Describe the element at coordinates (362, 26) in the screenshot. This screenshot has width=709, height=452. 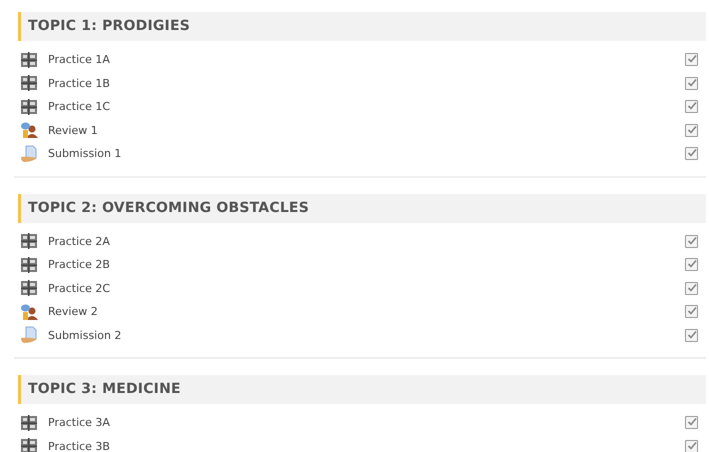
I see `topic-heading: TOPIC 1: PRODIGIES` at that location.